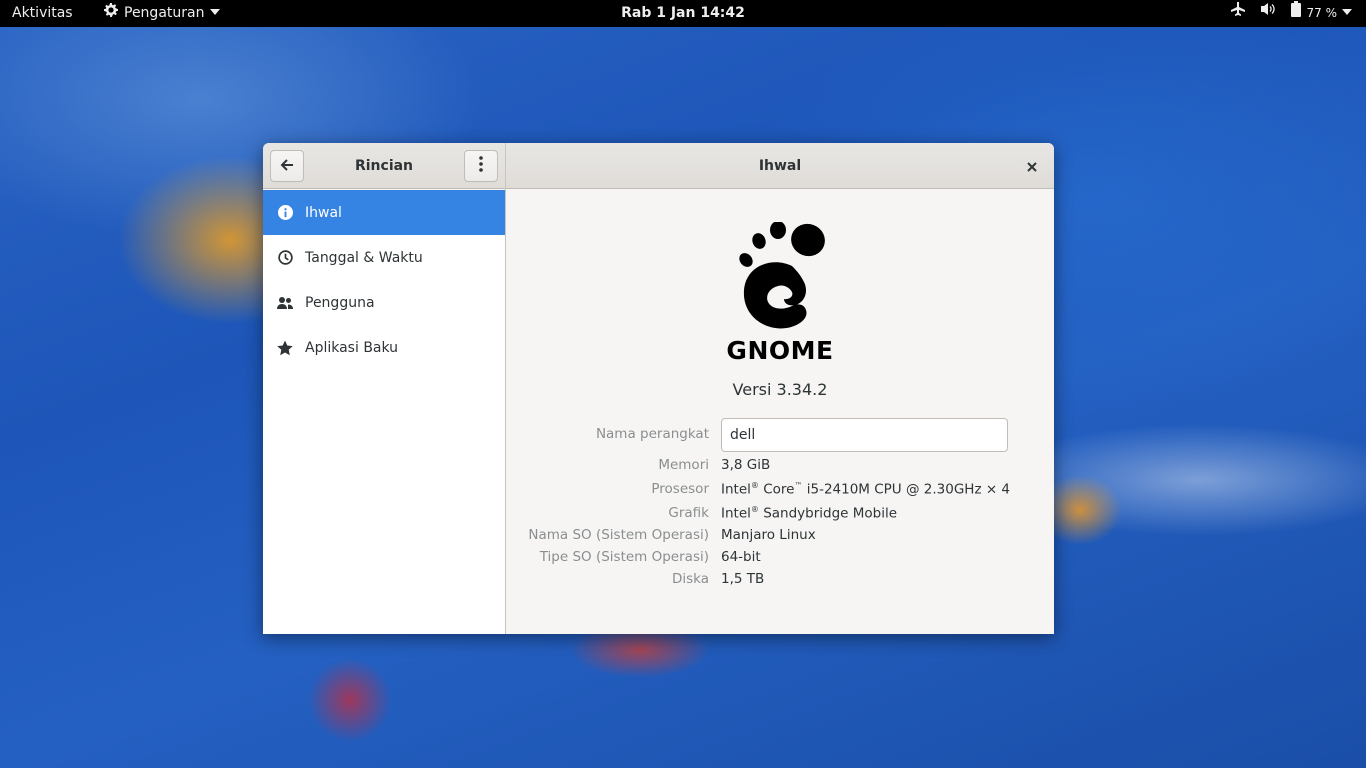 Image resolution: width=1366 pixels, height=768 pixels. I want to click on back-button, so click(287, 166).